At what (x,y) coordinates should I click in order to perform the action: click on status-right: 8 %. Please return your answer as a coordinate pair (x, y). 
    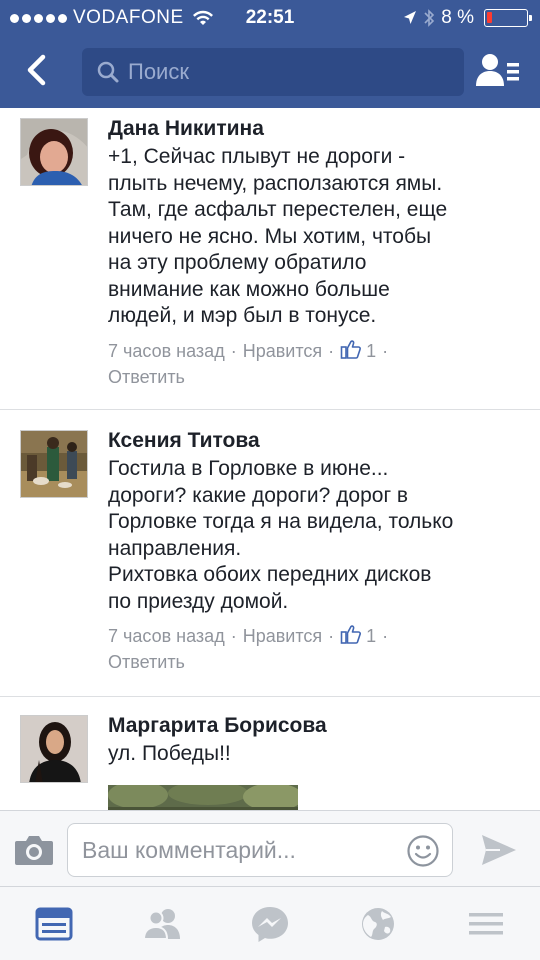
    Looking at the image, I should click on (467, 18).